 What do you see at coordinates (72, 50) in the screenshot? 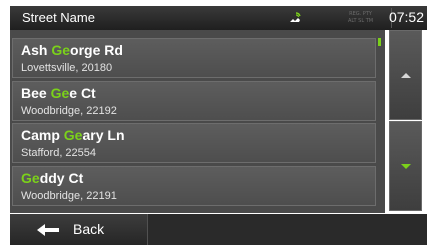
I see `street-name: Ash George Rd` at bounding box center [72, 50].